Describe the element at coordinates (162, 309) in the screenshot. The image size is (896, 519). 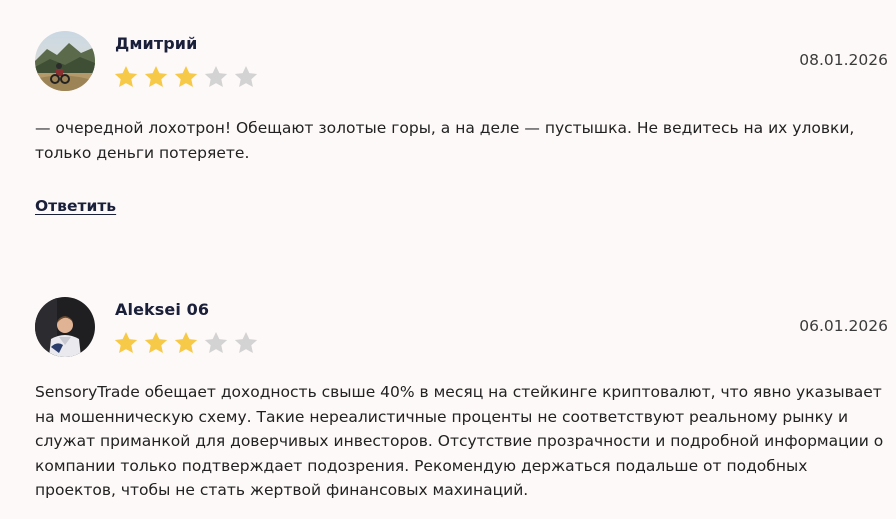
I see `review-author: Aleksei 06` at that location.